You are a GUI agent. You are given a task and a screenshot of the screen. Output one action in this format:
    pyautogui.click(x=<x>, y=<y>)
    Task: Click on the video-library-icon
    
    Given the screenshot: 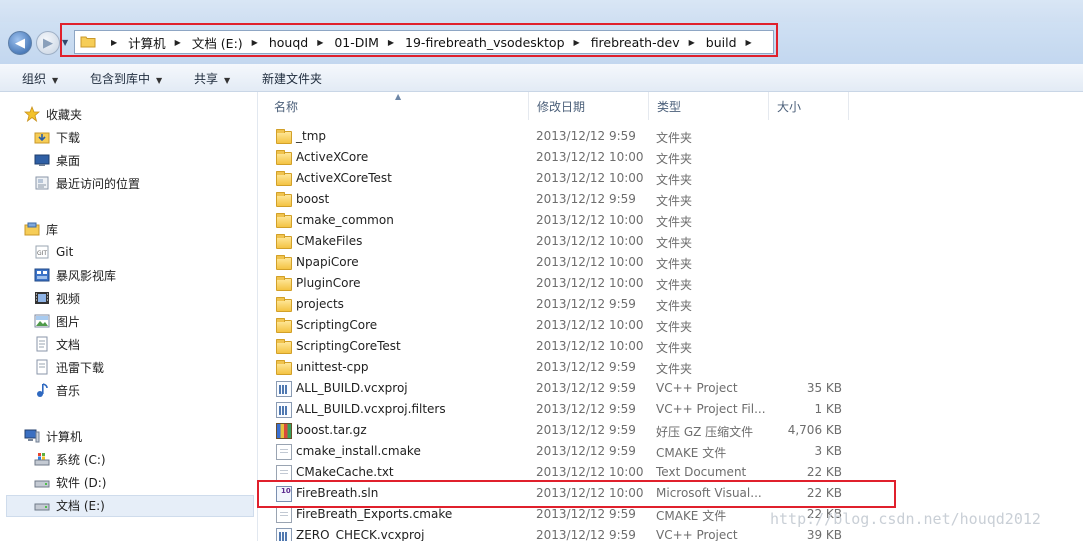 What is the action you would take?
    pyautogui.click(x=42, y=298)
    